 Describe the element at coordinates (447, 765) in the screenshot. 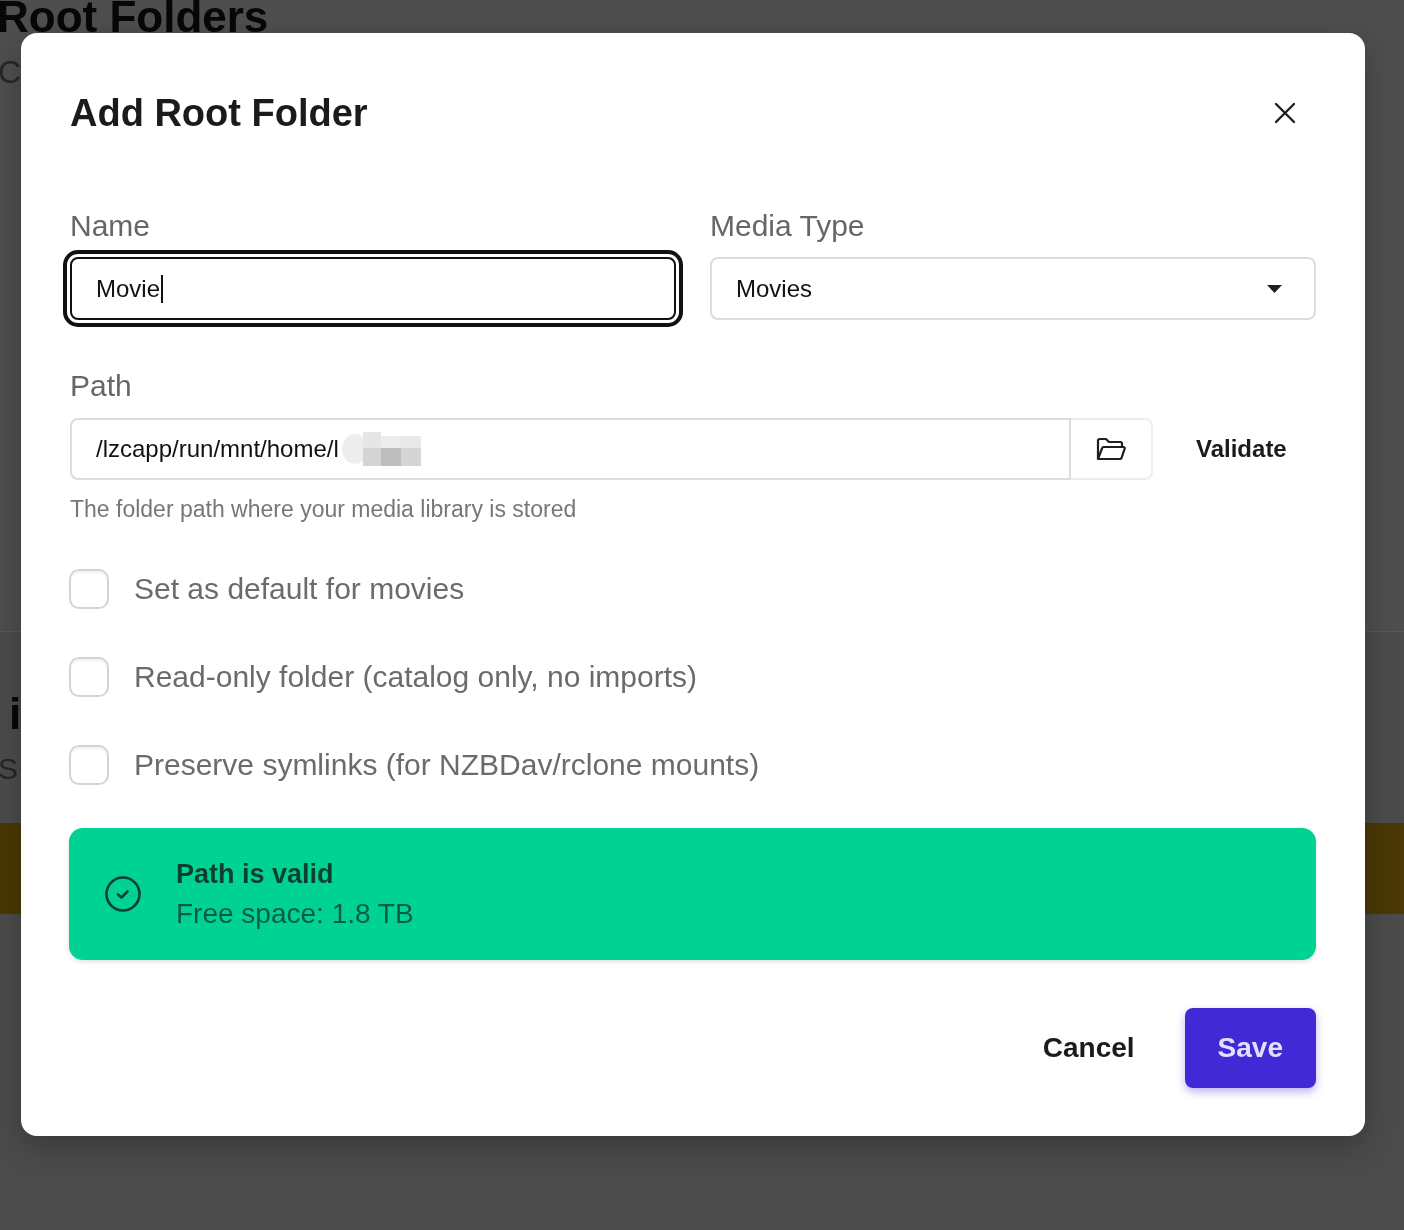

I see `checkbox-label: Preserve symlinks (for NZBDav/rclone mounts)` at that location.